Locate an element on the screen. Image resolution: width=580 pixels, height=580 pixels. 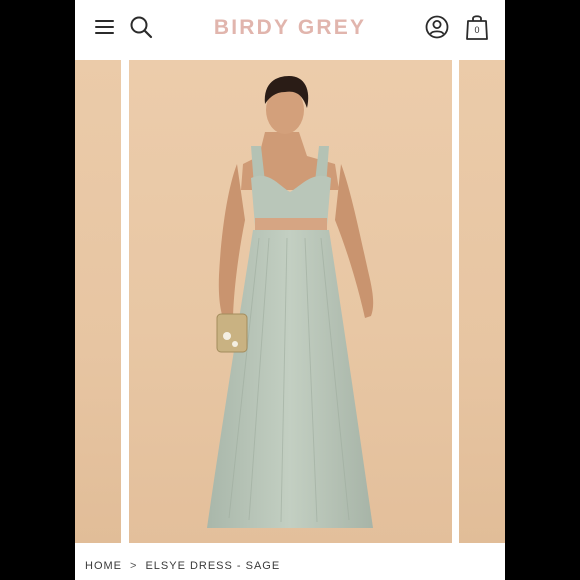
account-icon is located at coordinates (437, 27).